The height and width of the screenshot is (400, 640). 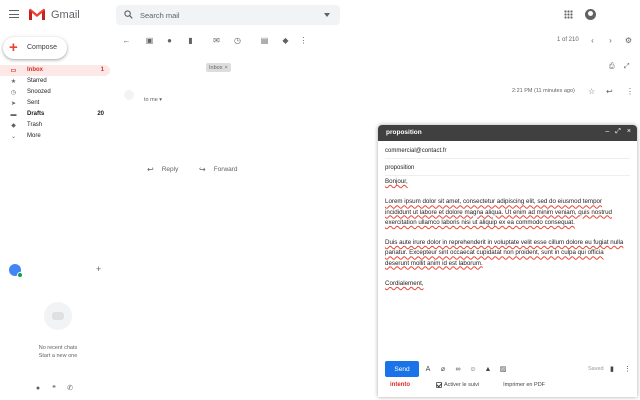 What do you see at coordinates (55, 114) in the screenshot?
I see `sidebar-item-drafts: ▬ Drafts 20` at bounding box center [55, 114].